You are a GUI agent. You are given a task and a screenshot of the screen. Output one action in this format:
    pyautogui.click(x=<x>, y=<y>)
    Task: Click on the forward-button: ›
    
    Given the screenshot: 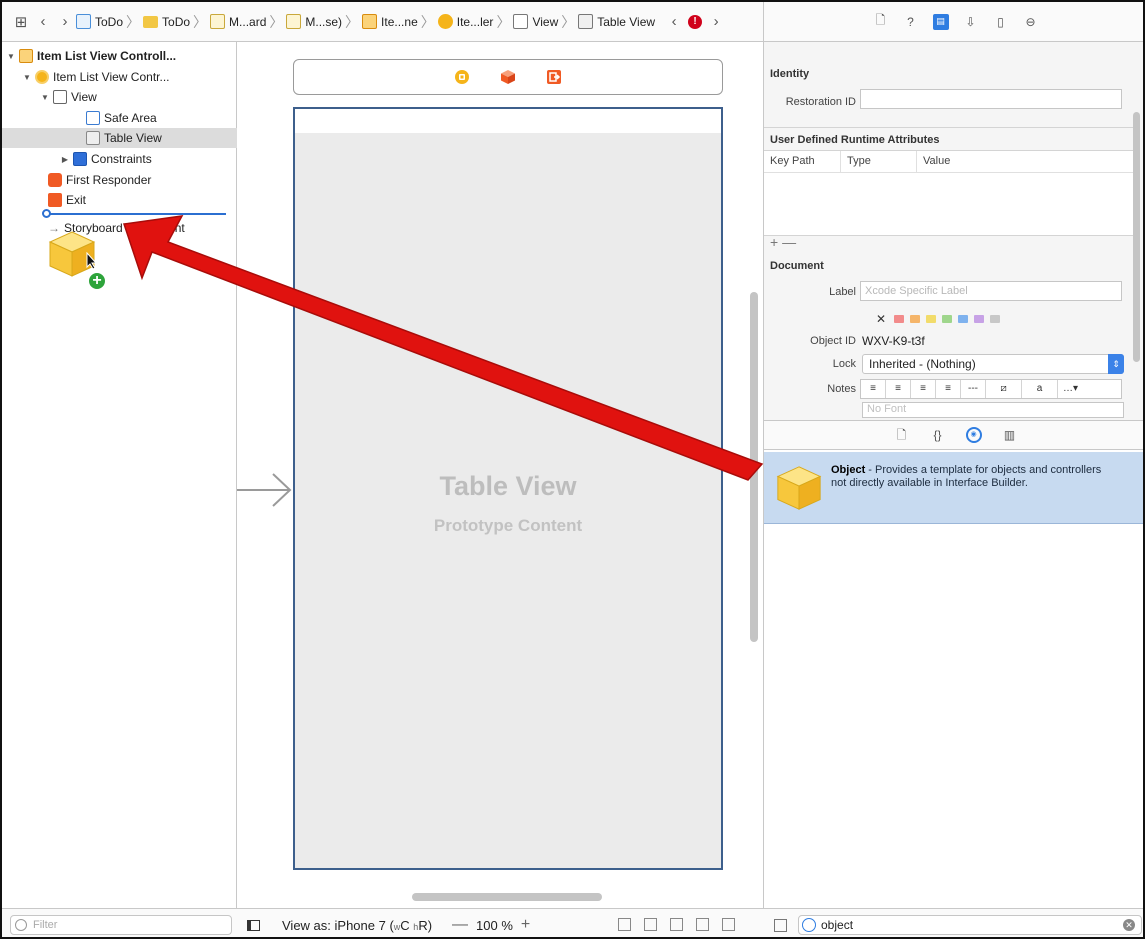 What is the action you would take?
    pyautogui.click(x=65, y=21)
    